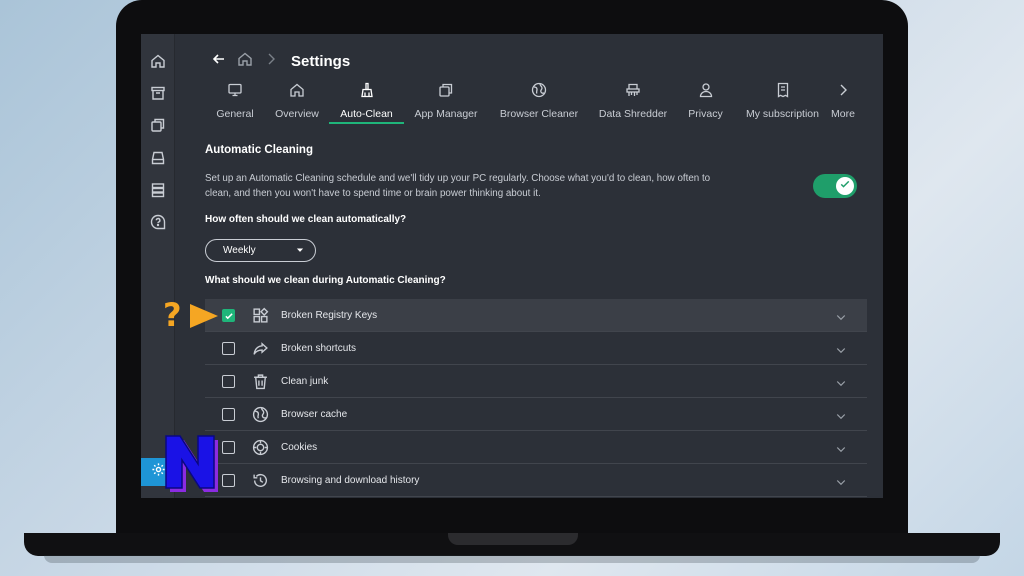 This screenshot has width=1024, height=576. I want to click on broom-icon, so click(367, 91).